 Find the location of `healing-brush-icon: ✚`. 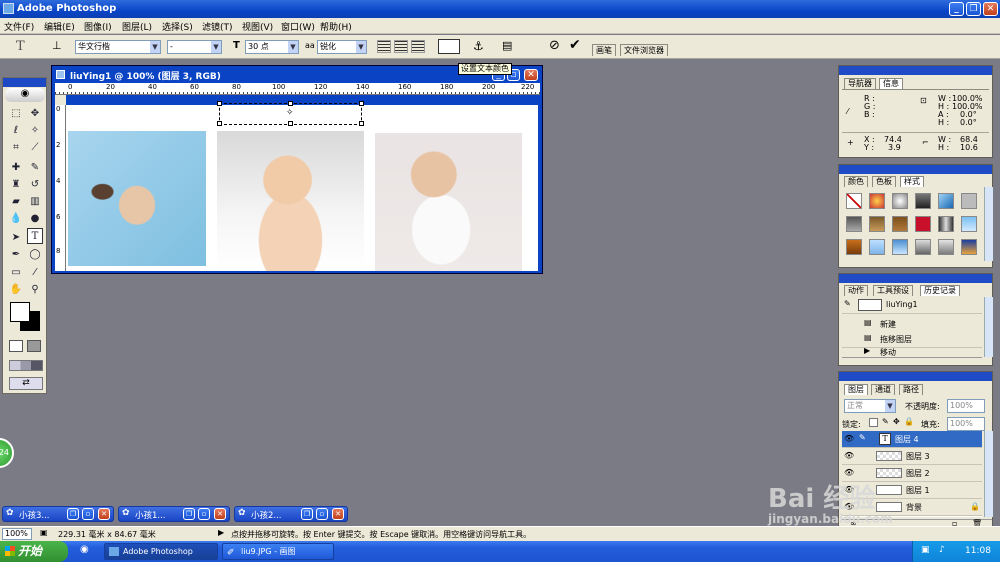

healing-brush-icon: ✚ is located at coordinates (16, 168).